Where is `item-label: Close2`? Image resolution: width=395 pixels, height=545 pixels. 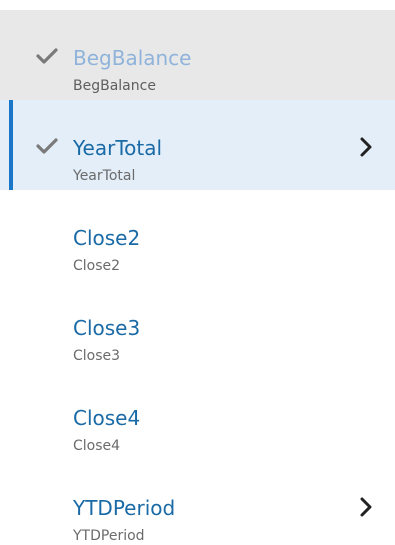 item-label: Close2 is located at coordinates (107, 238).